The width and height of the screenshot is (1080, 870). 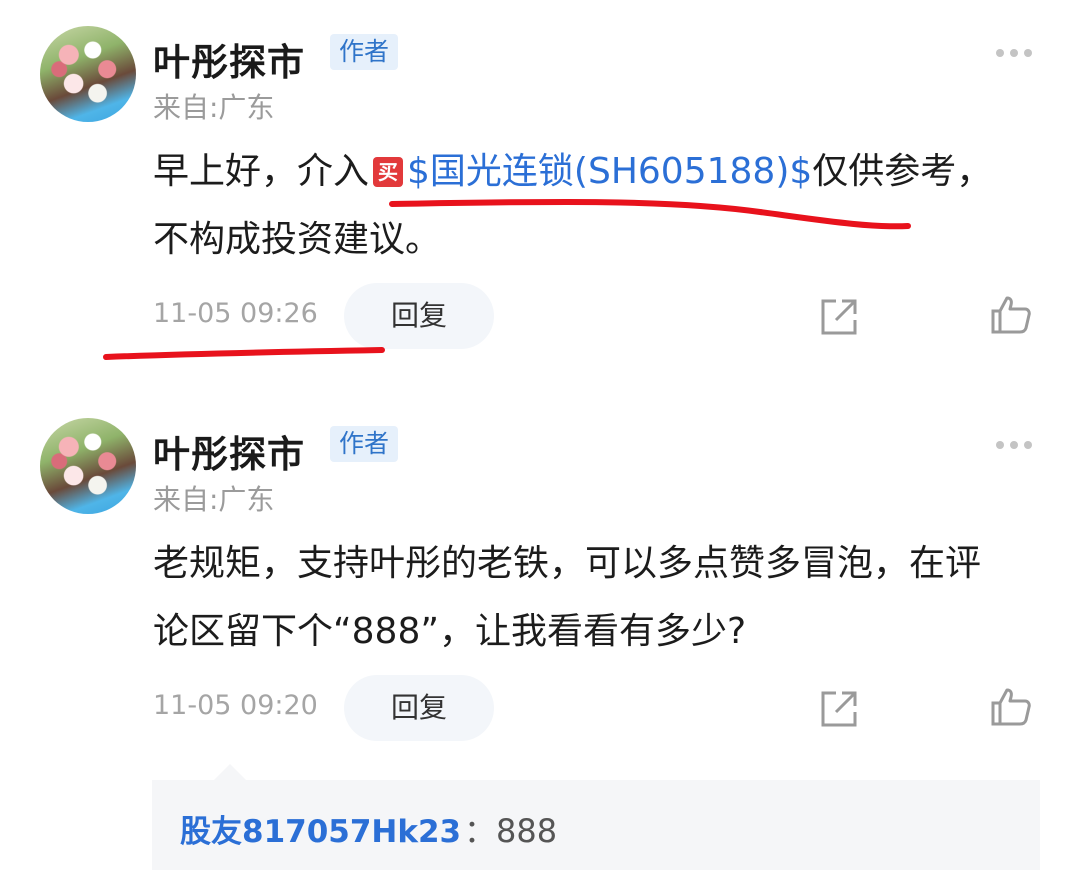 I want to click on comment-text: 早上好，介入买 $国光连锁(SH605188)$仅供参考，不构成投资建议。, so click(x=583, y=206).